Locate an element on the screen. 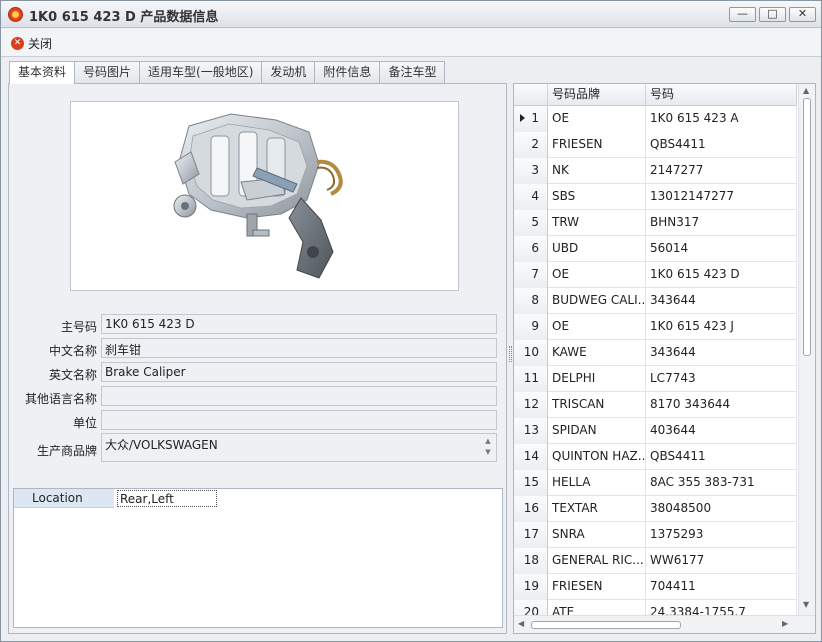 This screenshot has width=822, height=642. tab-basic-info: 基本资料 is located at coordinates (42, 72).